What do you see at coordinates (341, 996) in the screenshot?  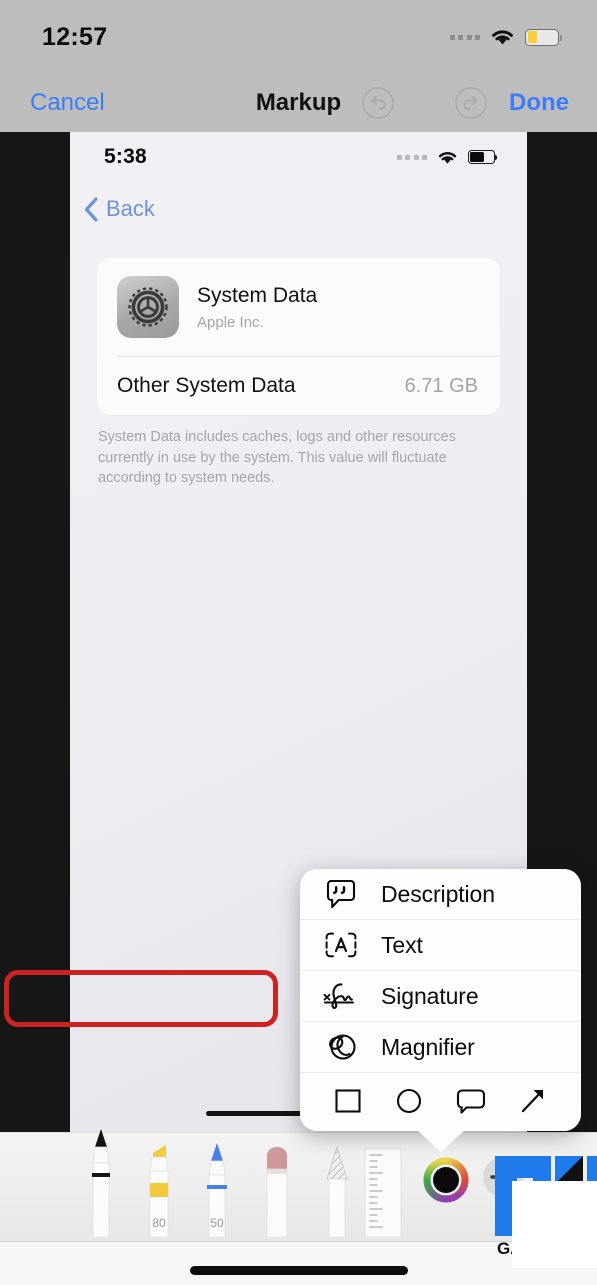 I see `signature-icon` at bounding box center [341, 996].